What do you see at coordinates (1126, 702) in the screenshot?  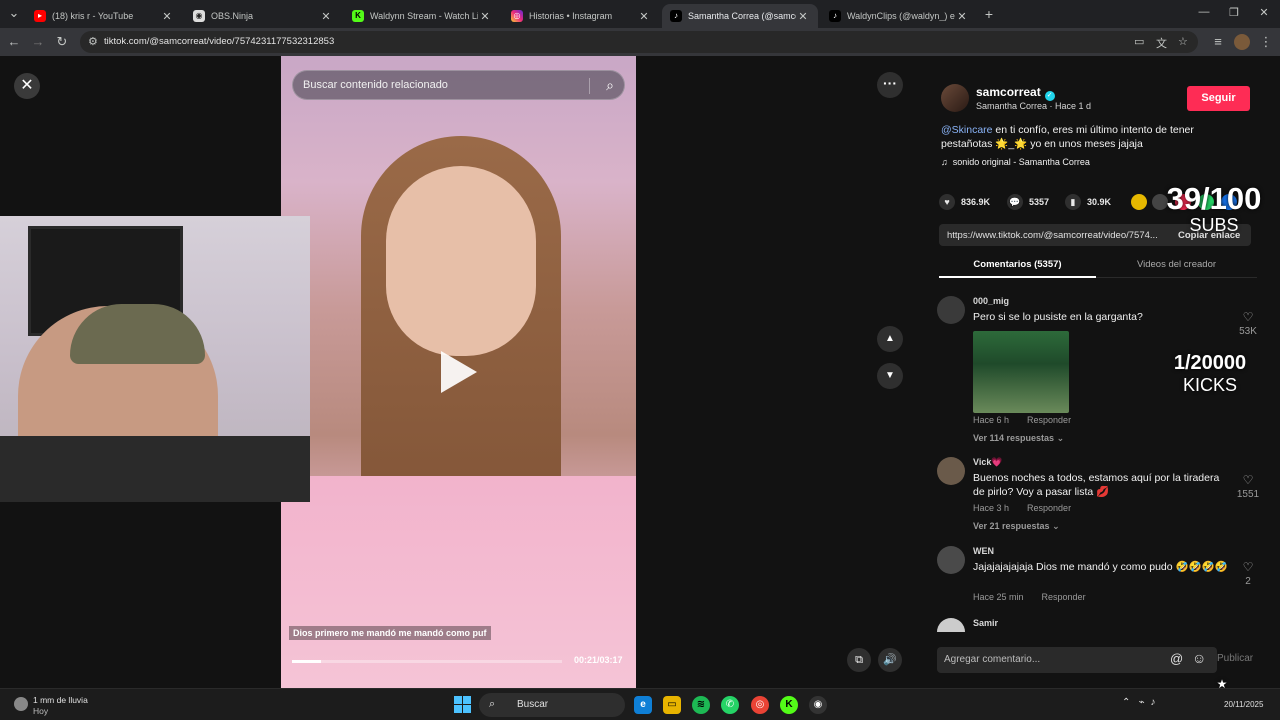 I see `chevron-up-icon: ⌃` at bounding box center [1126, 702].